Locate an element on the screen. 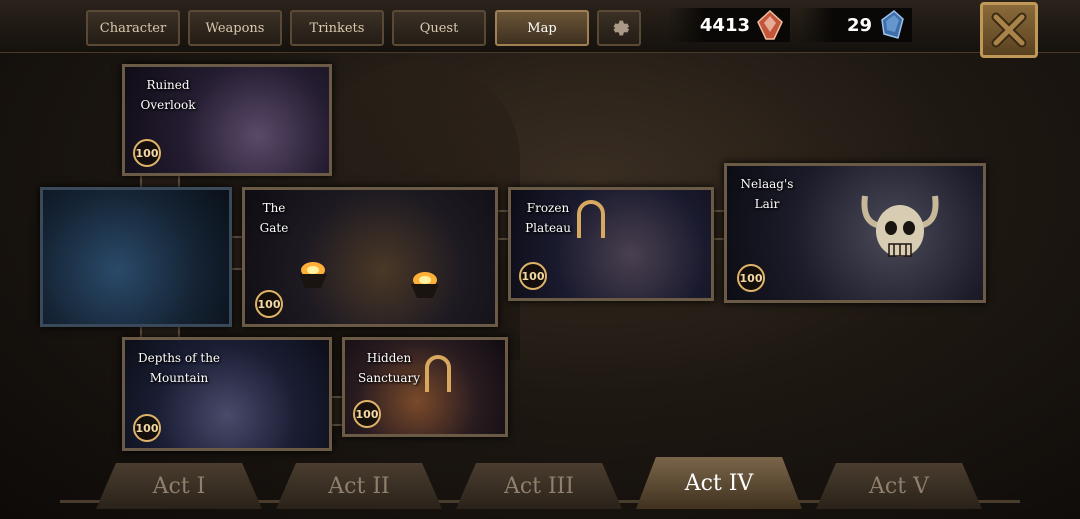 The height and width of the screenshot is (519, 1080). tab-quest: Quest is located at coordinates (439, 28).